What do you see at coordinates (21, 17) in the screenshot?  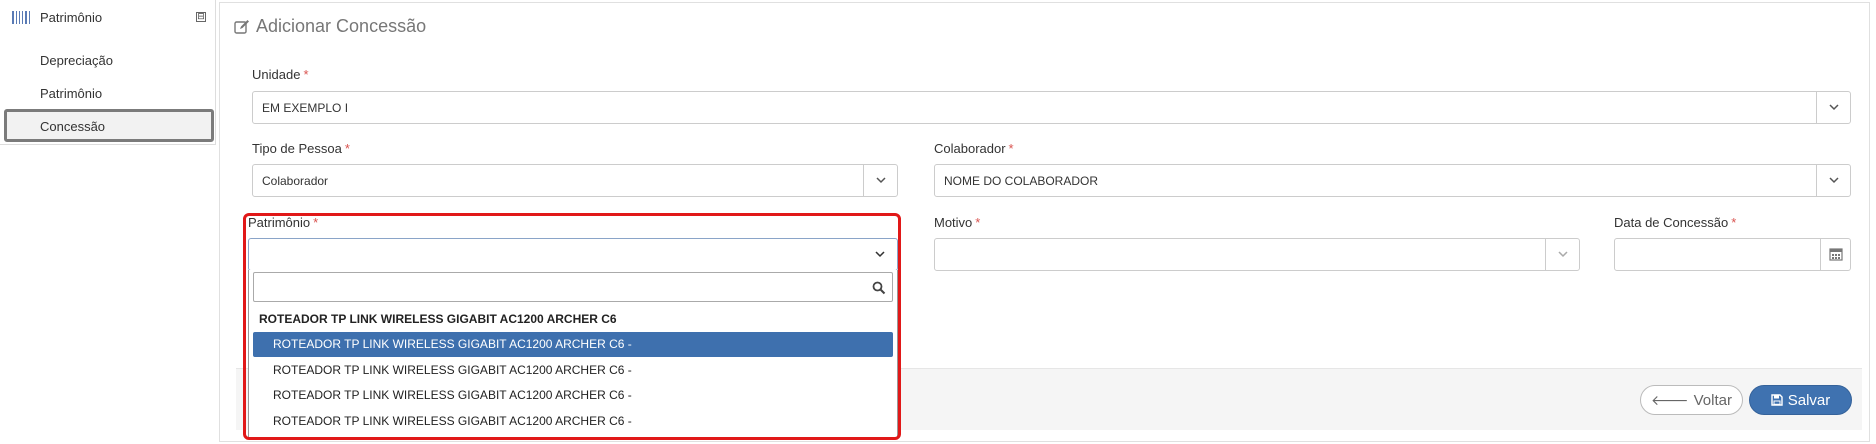 I see `barcode-icon` at bounding box center [21, 17].